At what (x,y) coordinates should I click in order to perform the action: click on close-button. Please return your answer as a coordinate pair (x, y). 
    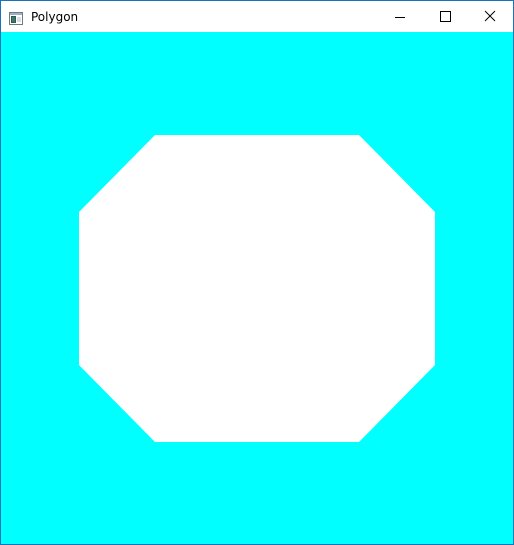
    Looking at the image, I should click on (490, 16).